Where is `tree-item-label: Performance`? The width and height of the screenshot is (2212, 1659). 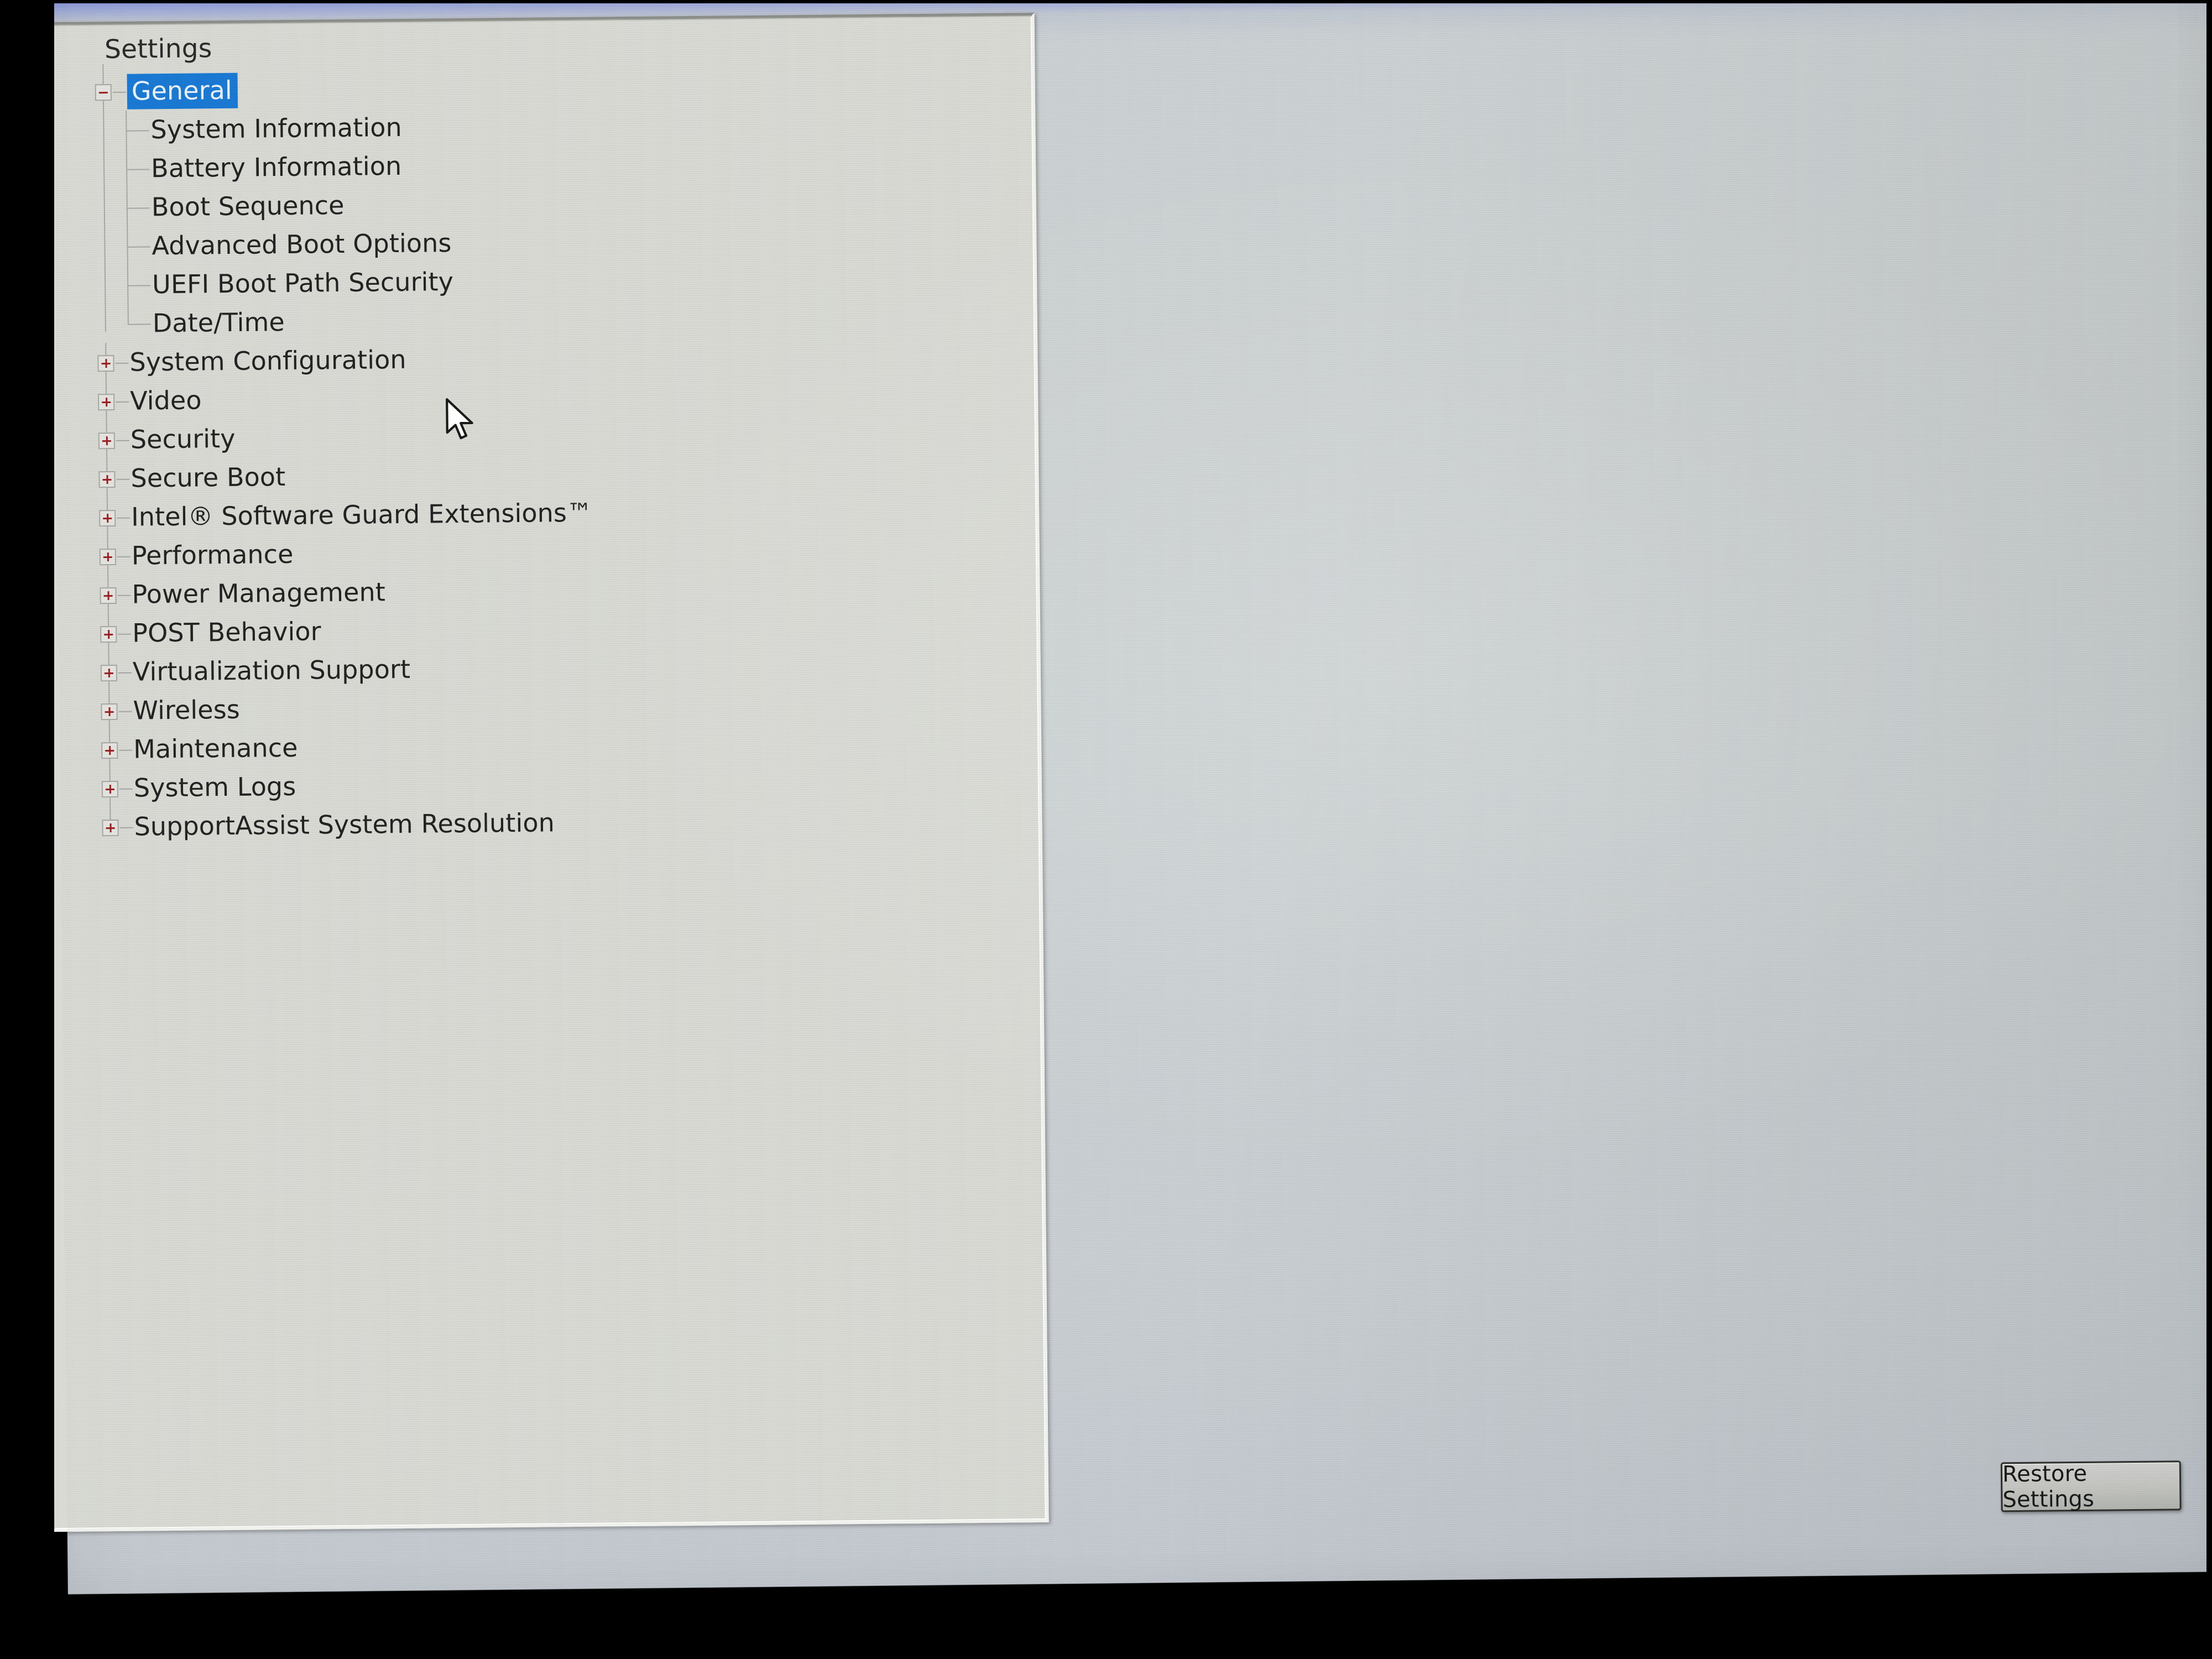
tree-item-label: Performance is located at coordinates (213, 555).